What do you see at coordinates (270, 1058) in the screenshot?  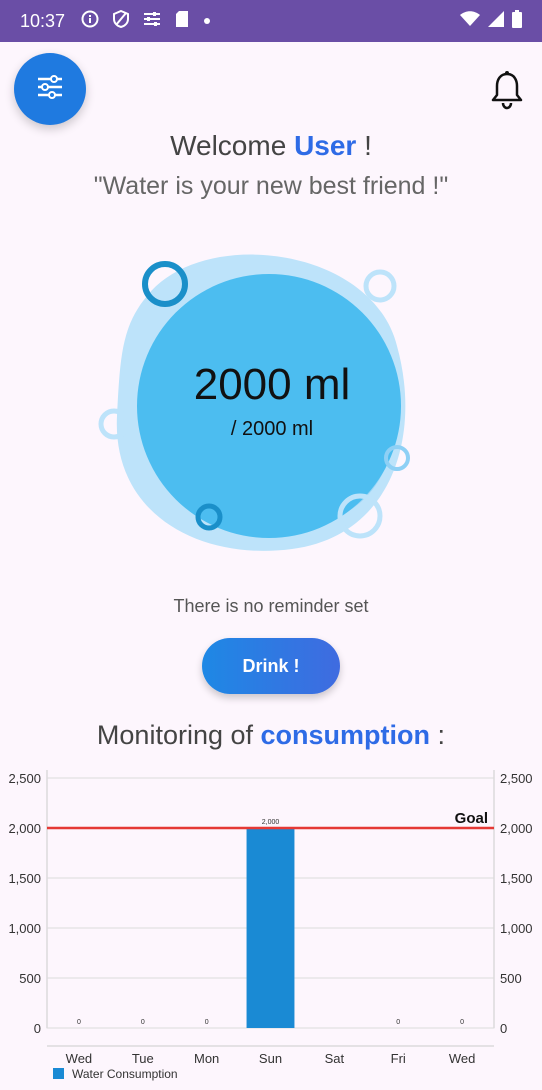 I see `chart-xtick: Sun` at bounding box center [270, 1058].